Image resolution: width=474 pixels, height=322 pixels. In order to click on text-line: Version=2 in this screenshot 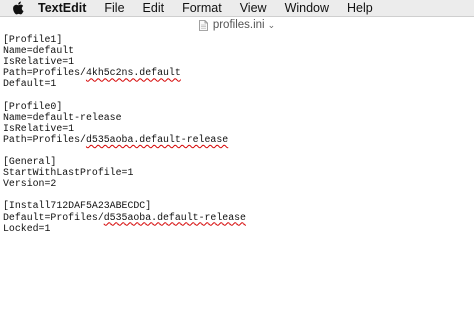, I will do `click(237, 183)`.